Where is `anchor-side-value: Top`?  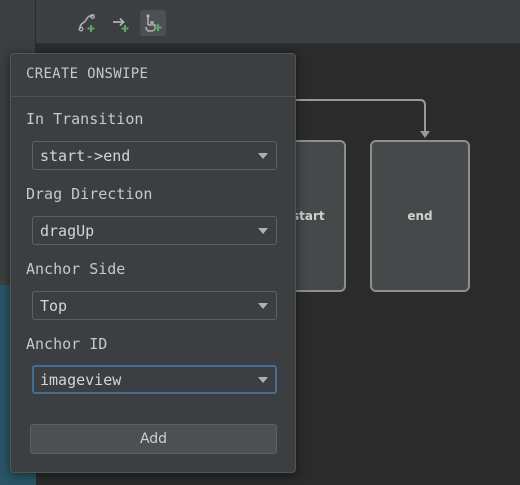 anchor-side-value: Top is located at coordinates (54, 306).